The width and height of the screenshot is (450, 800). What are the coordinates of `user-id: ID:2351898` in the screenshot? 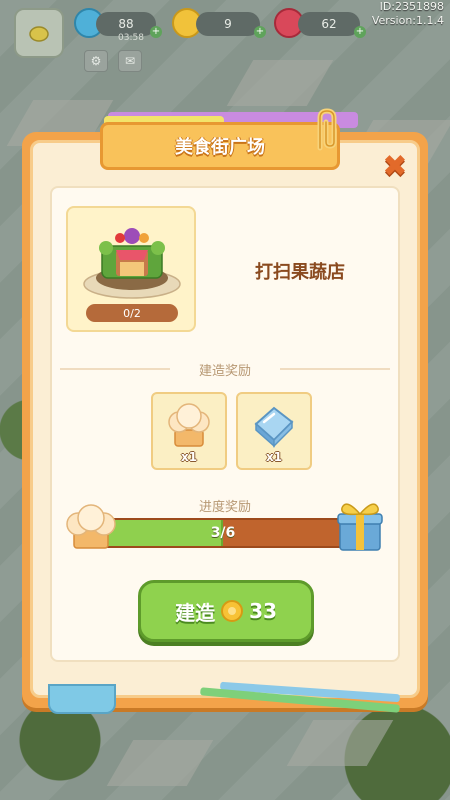 It's located at (411, 6).